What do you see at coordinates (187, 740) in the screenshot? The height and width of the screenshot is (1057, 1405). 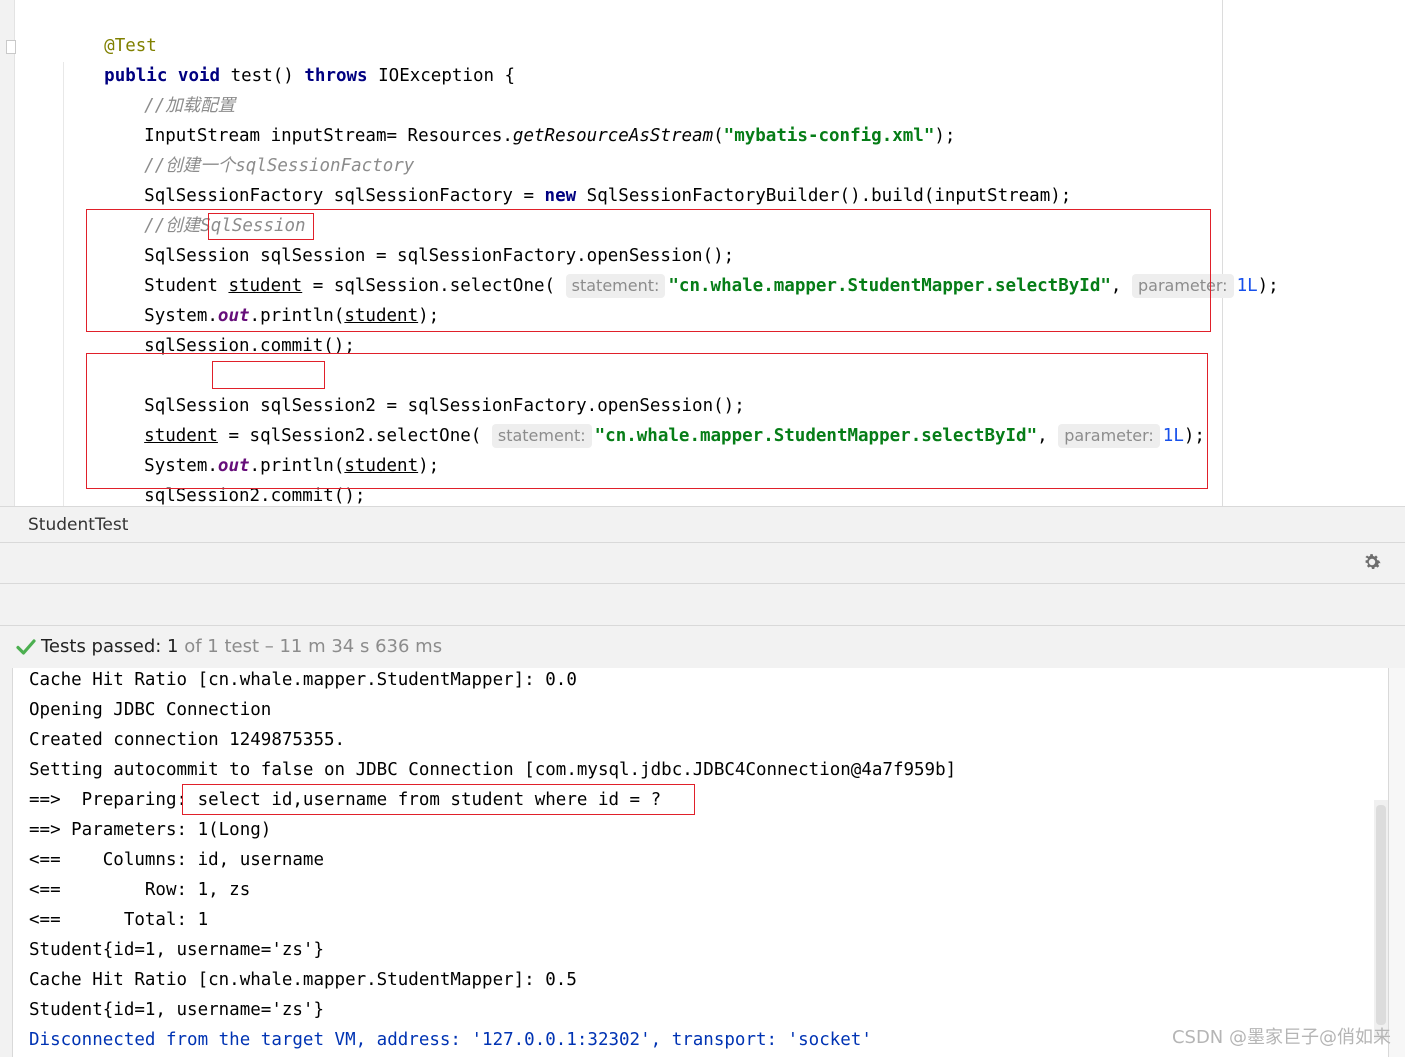 I see `console-line: Created connection 1249875355.` at bounding box center [187, 740].